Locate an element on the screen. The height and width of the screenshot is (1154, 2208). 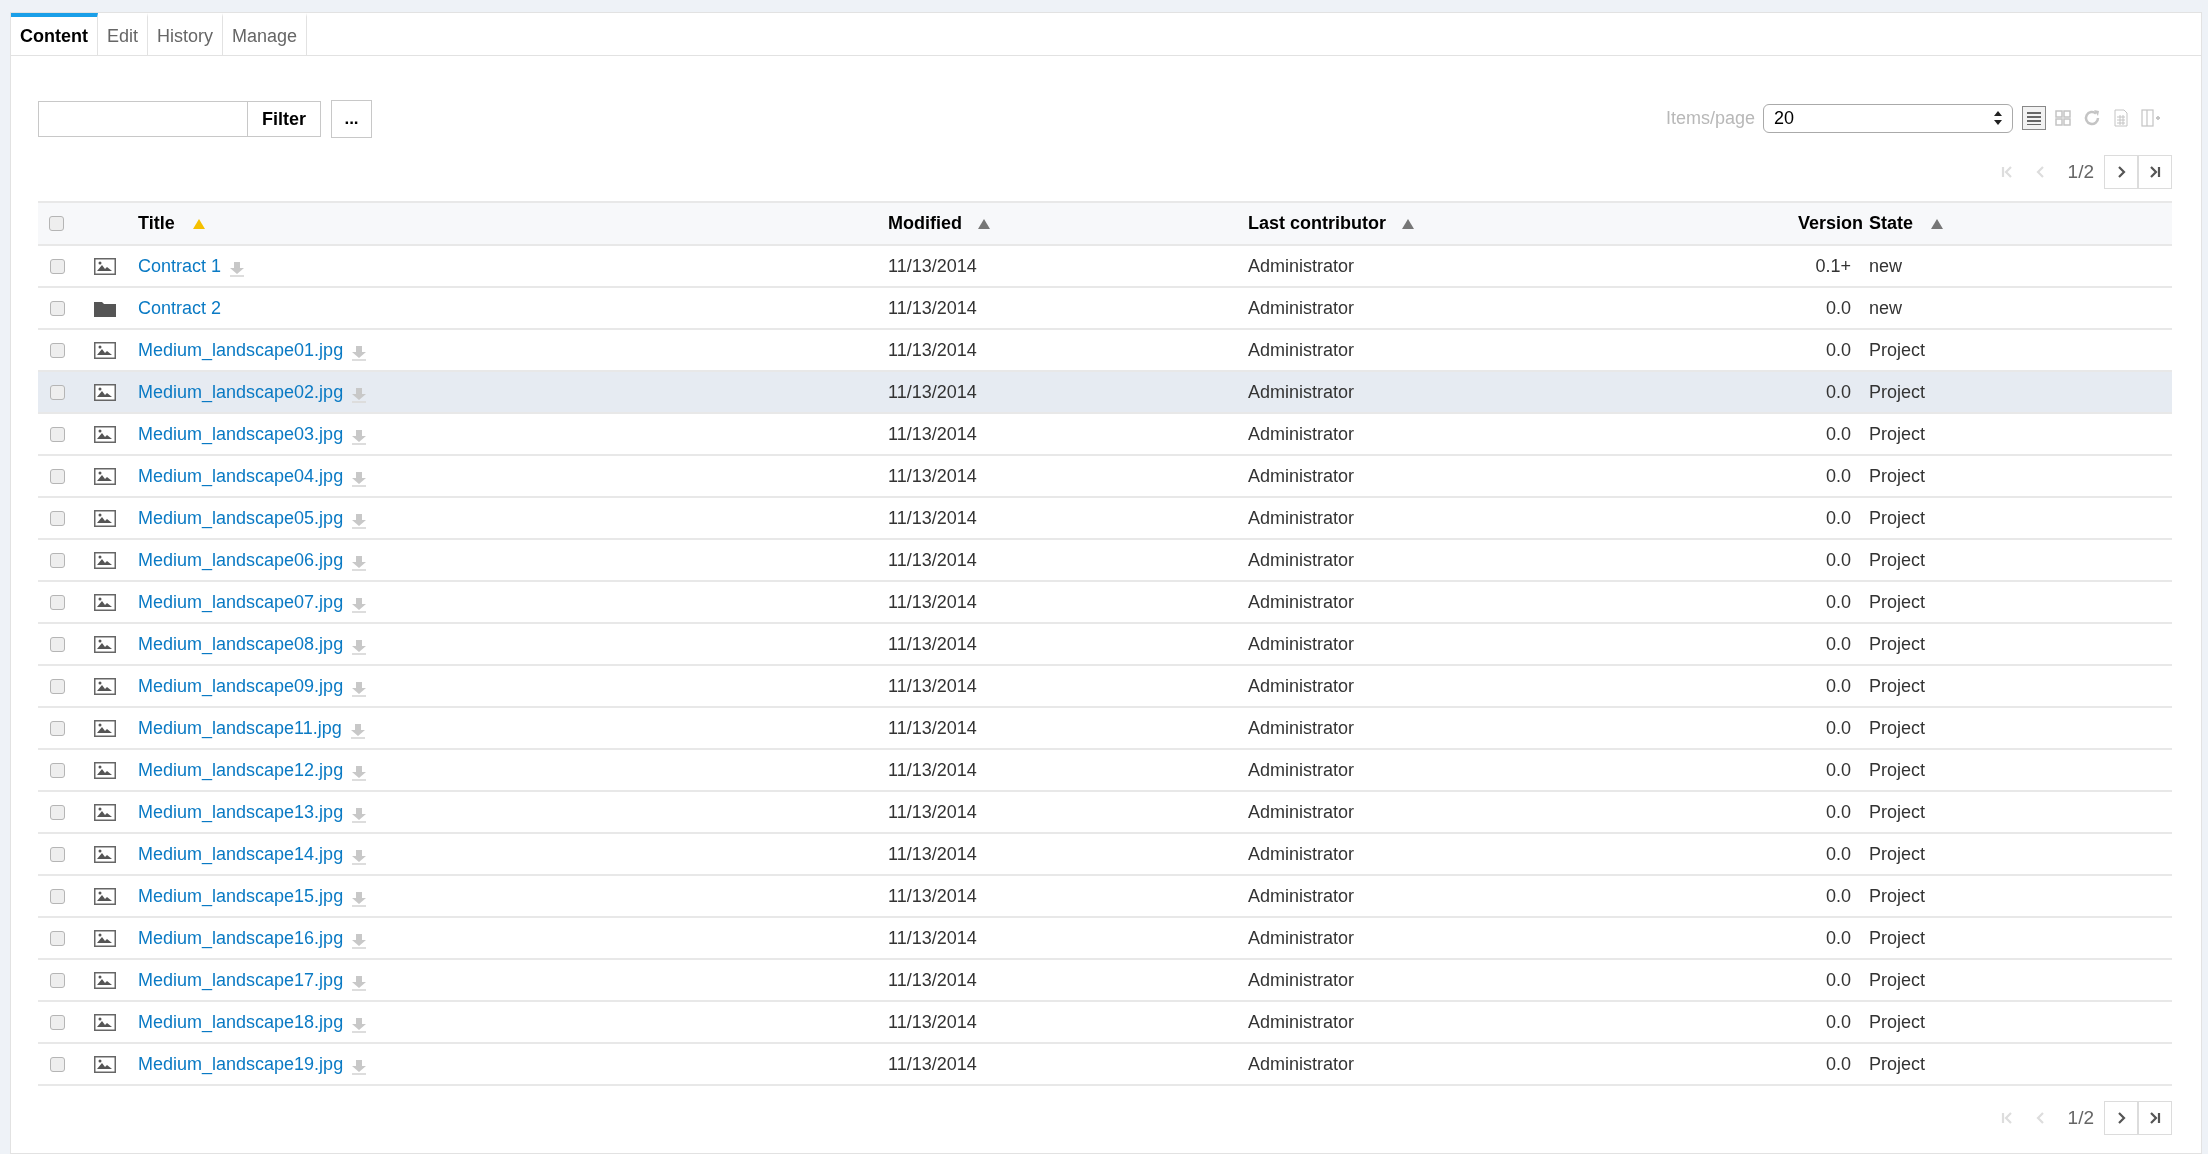
column-header: Title is located at coordinates (156, 223).